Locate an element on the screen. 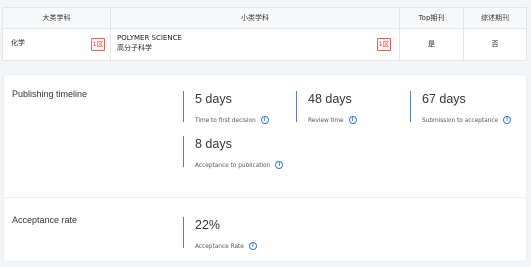 This screenshot has height=267, width=531. table-header-row: 大类学科 小类学科 Top期刊 综述期刊 is located at coordinates (264, 18).